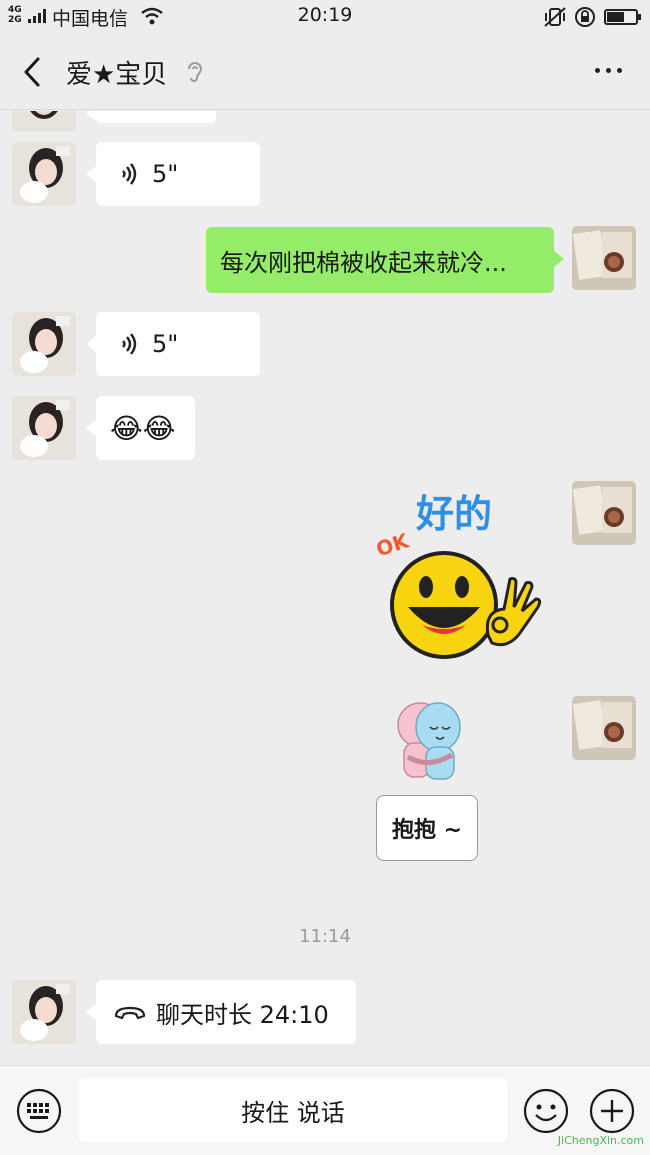 The image size is (650, 1155). Describe the element at coordinates (195, 72) in the screenshot. I see `earpiece-mode-icon` at that location.